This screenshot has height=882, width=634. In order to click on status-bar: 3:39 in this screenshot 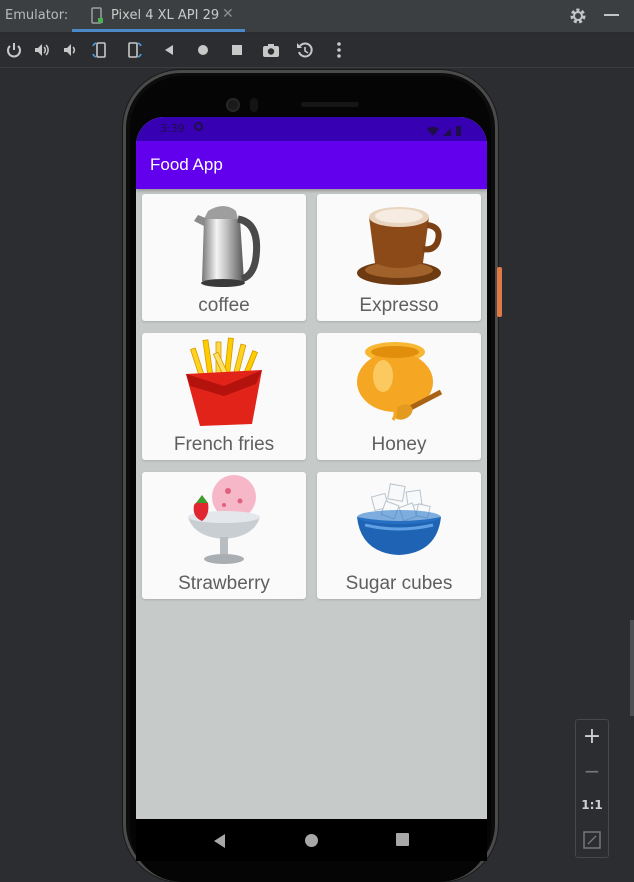, I will do `click(311, 129)`.